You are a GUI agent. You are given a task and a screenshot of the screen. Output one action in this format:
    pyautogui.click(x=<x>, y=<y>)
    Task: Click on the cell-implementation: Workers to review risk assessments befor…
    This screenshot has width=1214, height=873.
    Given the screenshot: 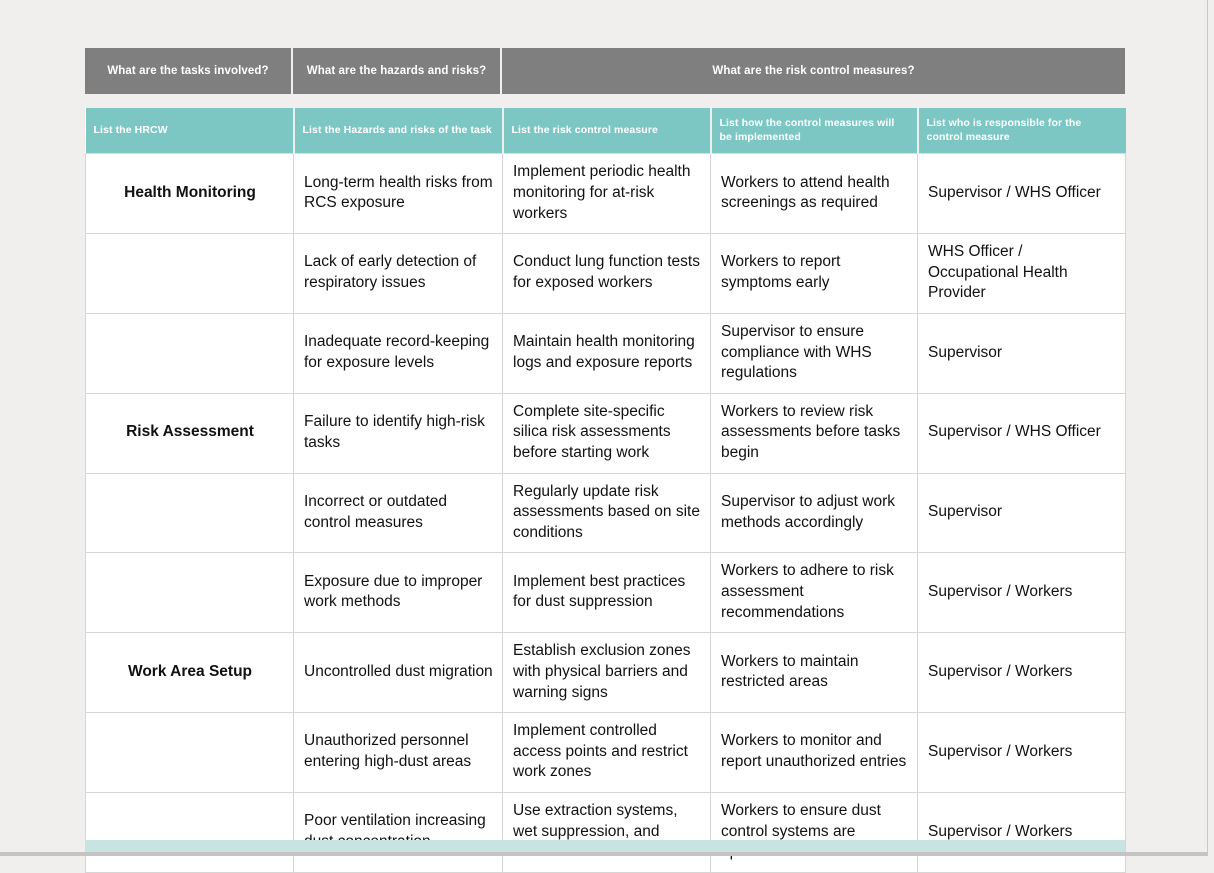 What is the action you would take?
    pyautogui.click(x=814, y=433)
    